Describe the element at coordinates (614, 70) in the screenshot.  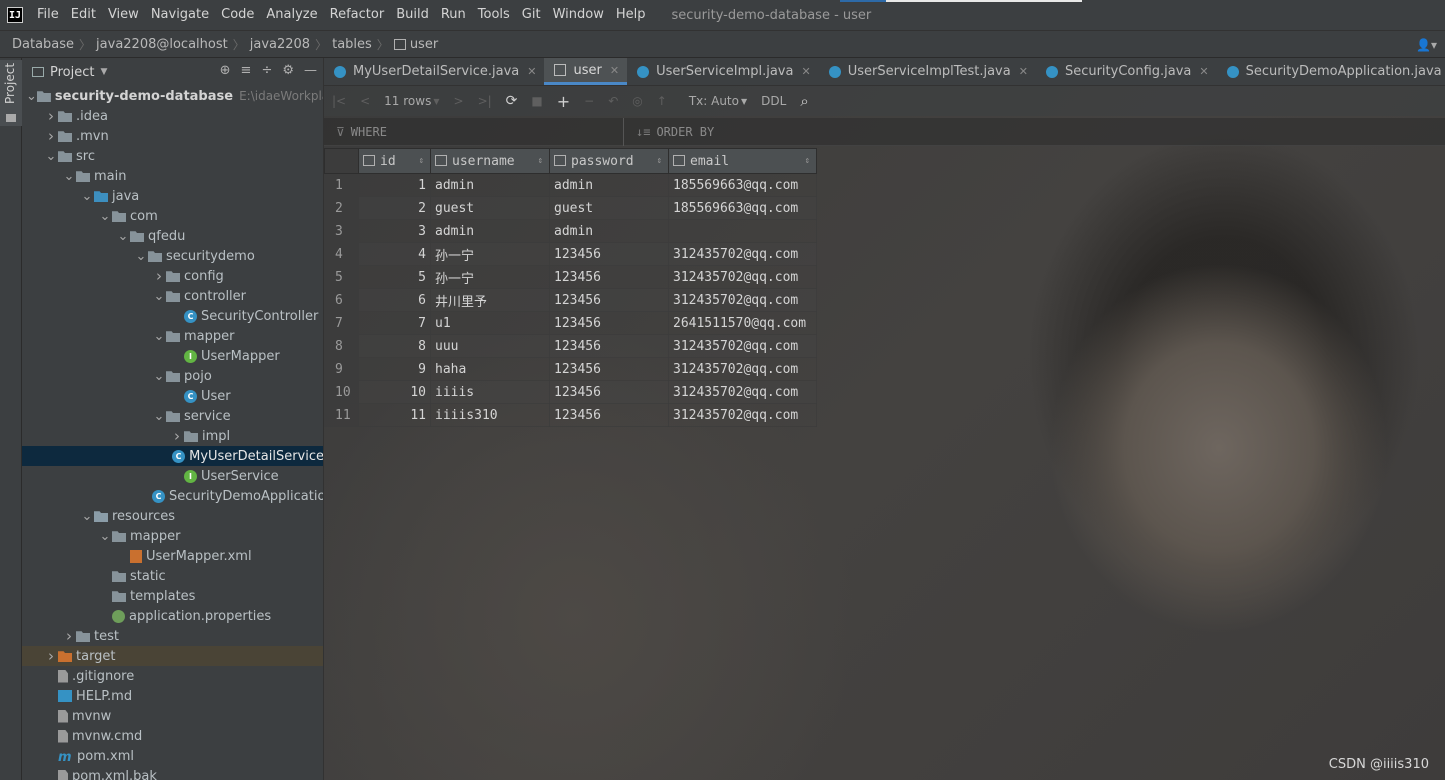
I see `close-icon: ✕` at that location.